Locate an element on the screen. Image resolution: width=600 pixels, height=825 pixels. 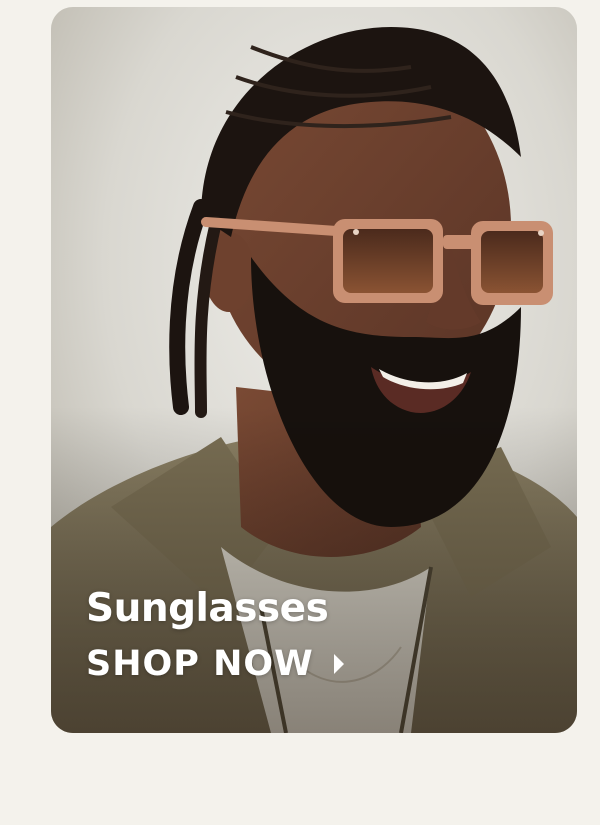
chevron-right-icon is located at coordinates (338, 664).